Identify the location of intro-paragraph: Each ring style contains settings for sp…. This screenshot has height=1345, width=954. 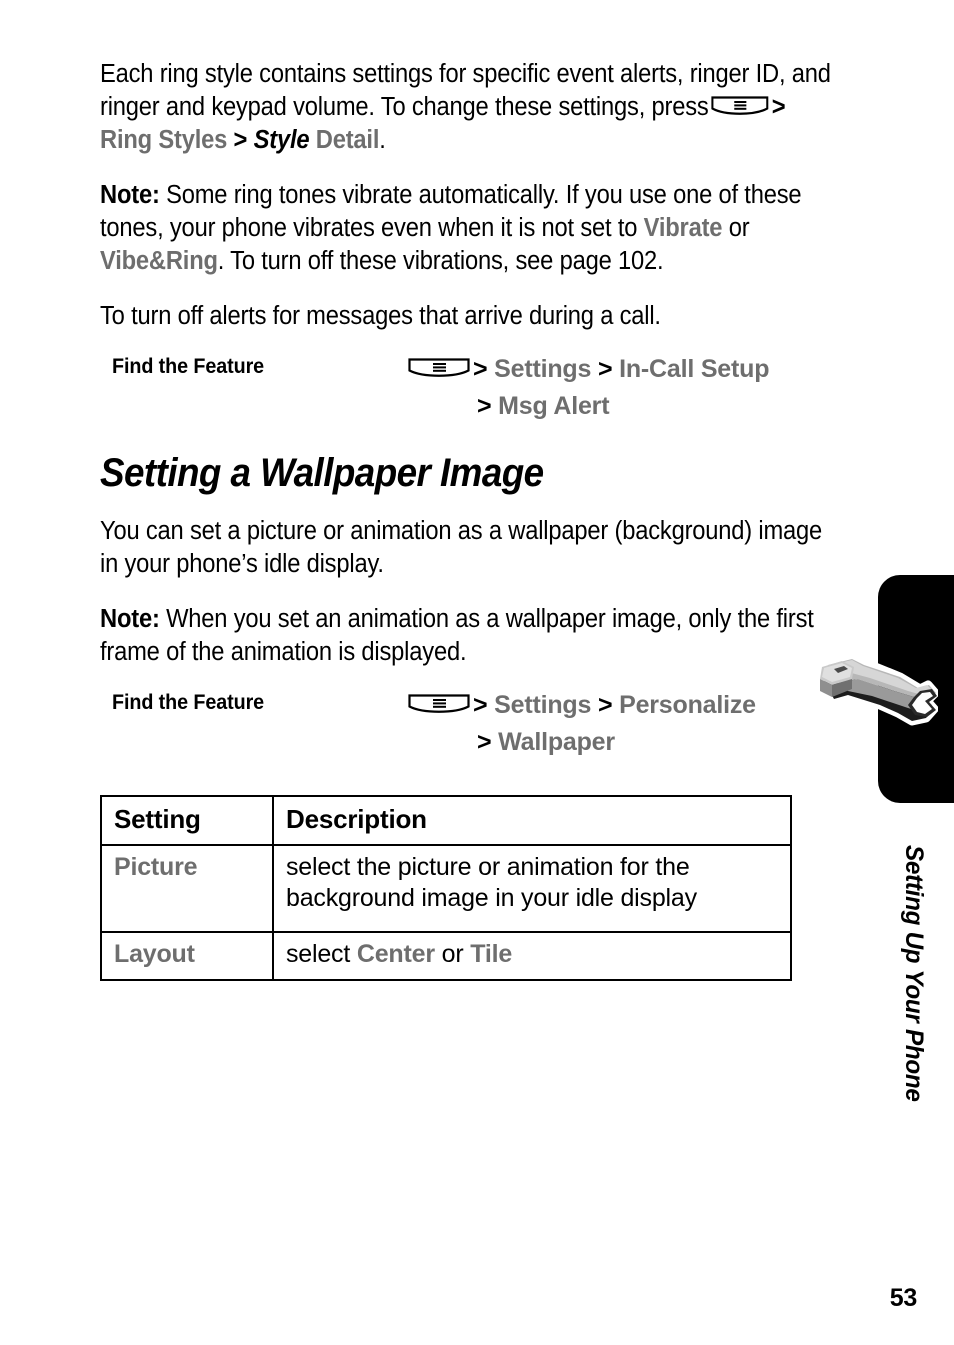
(470, 107).